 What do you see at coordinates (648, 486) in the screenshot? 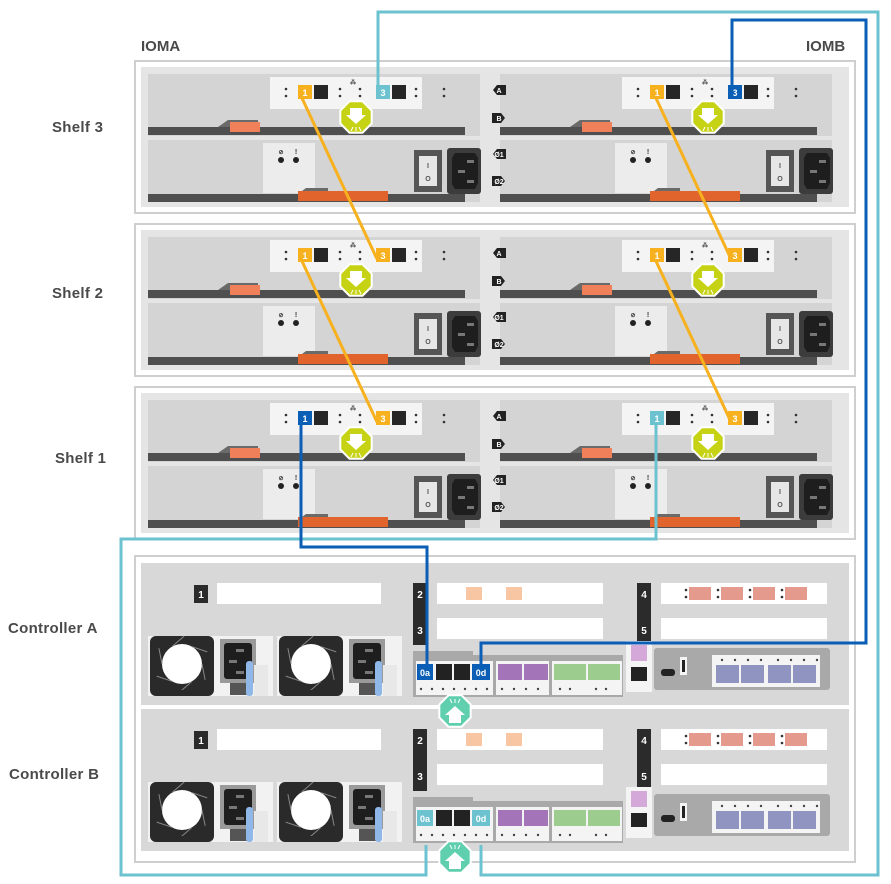
I see `fault-led` at bounding box center [648, 486].